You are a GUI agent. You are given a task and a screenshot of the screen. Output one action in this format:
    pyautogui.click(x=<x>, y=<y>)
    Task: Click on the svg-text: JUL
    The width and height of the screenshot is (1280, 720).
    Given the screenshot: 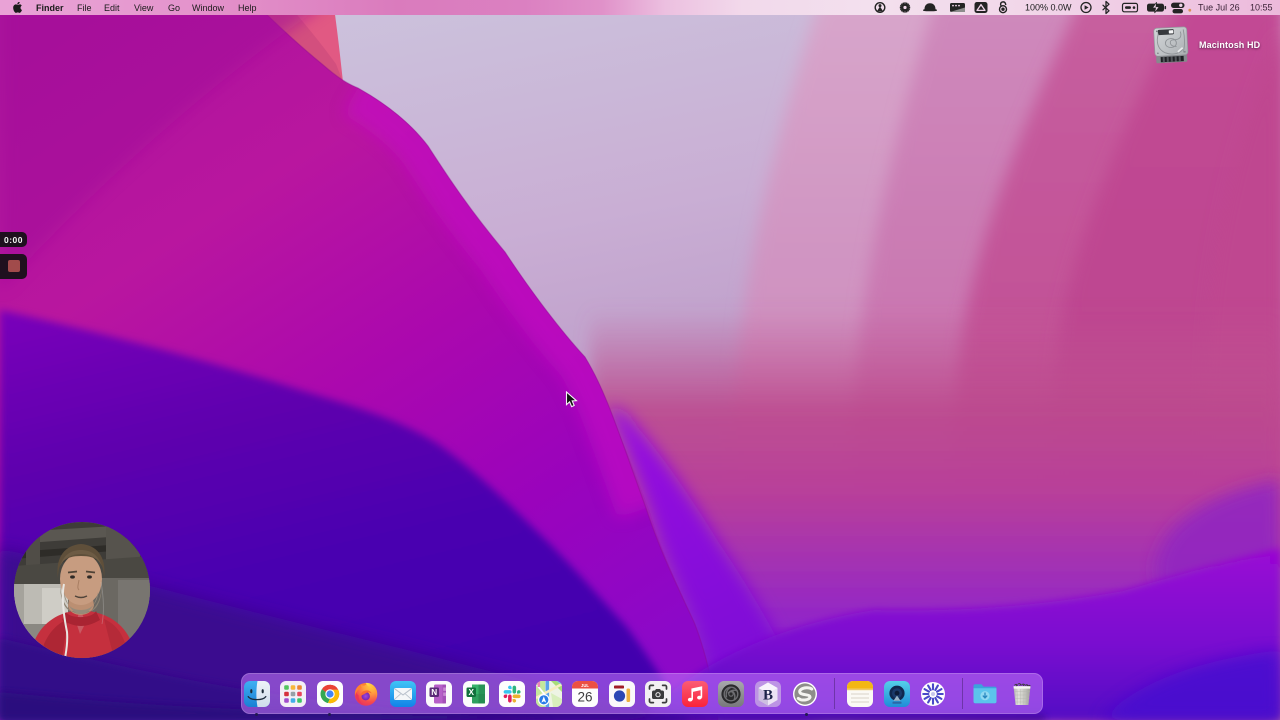 What is the action you would take?
    pyautogui.click(x=585, y=685)
    